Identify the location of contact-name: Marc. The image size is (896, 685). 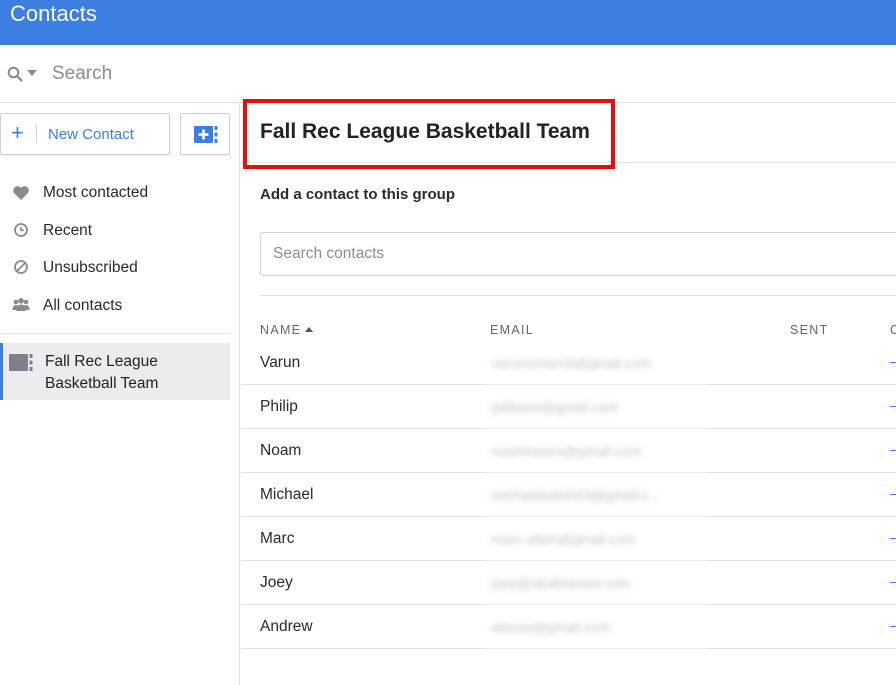
(277, 538).